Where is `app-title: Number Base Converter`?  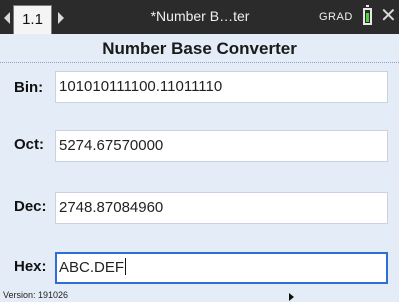 app-title: Number Base Converter is located at coordinates (199, 48).